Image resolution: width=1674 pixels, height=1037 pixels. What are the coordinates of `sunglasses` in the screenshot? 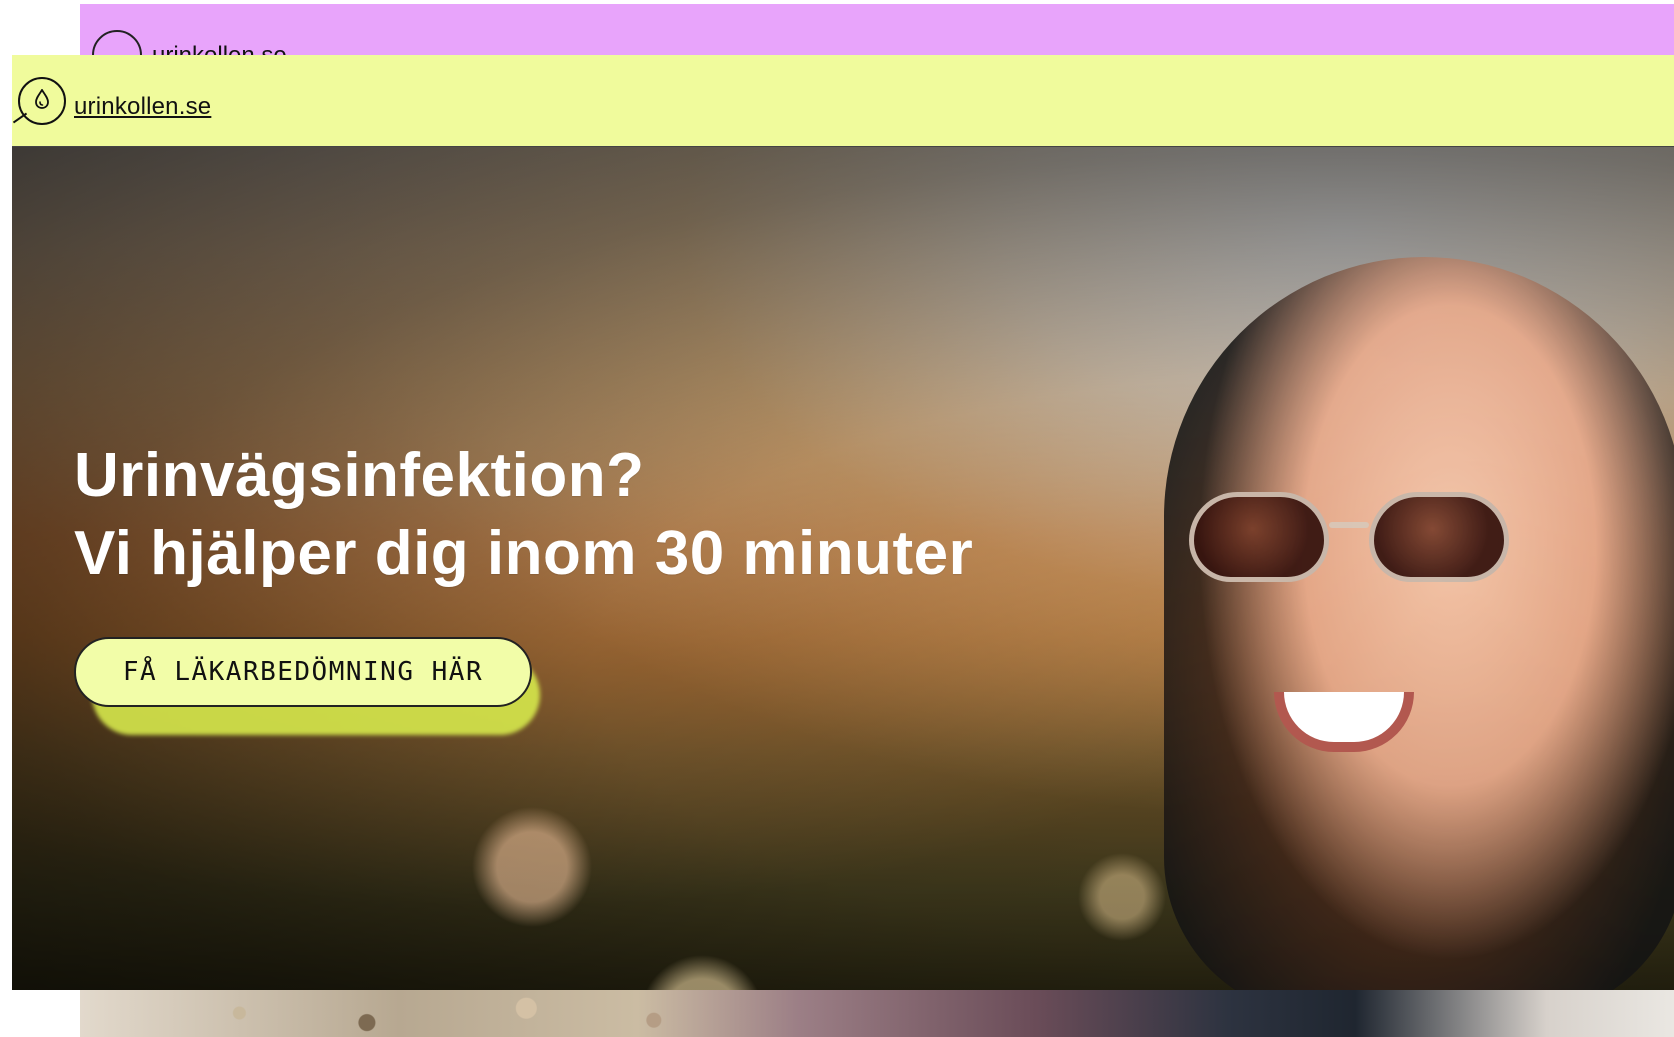 It's located at (1349, 537).